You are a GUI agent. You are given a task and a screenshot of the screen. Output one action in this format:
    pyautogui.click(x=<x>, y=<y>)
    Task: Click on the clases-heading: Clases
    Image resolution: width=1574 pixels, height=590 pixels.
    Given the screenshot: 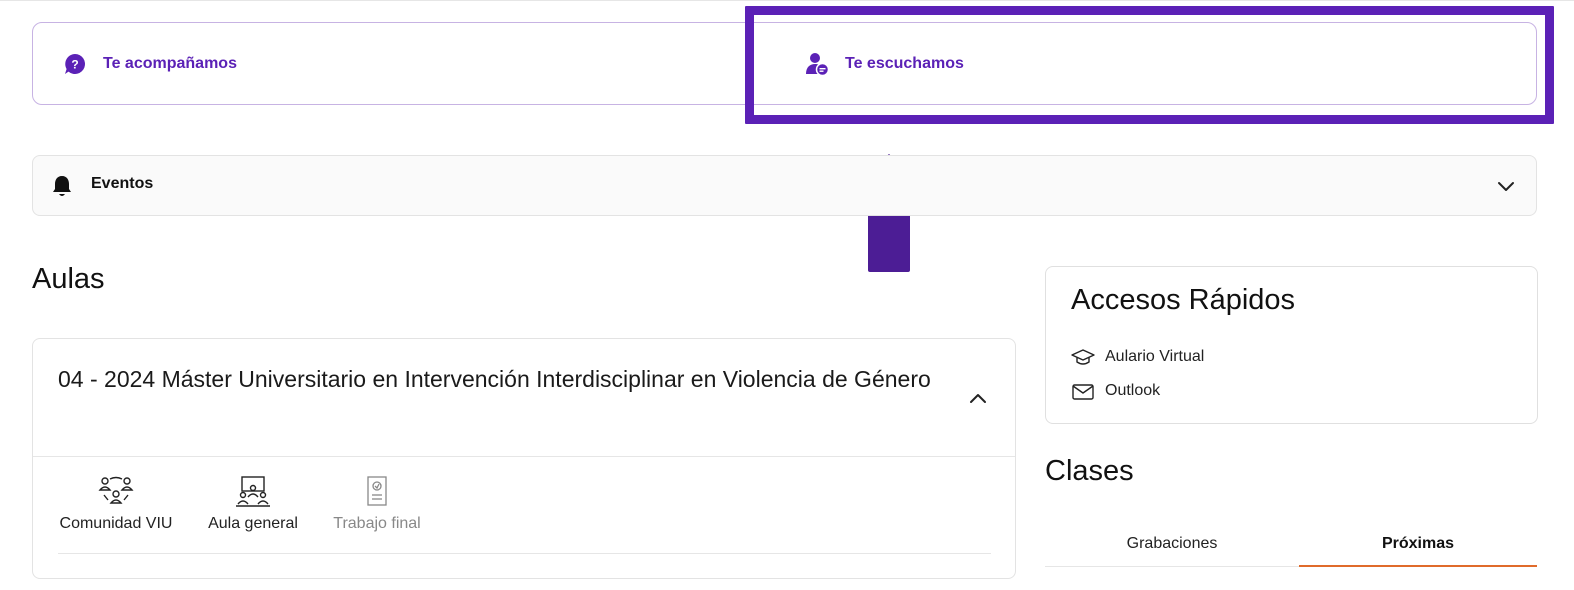 What is the action you would take?
    pyautogui.click(x=1089, y=471)
    